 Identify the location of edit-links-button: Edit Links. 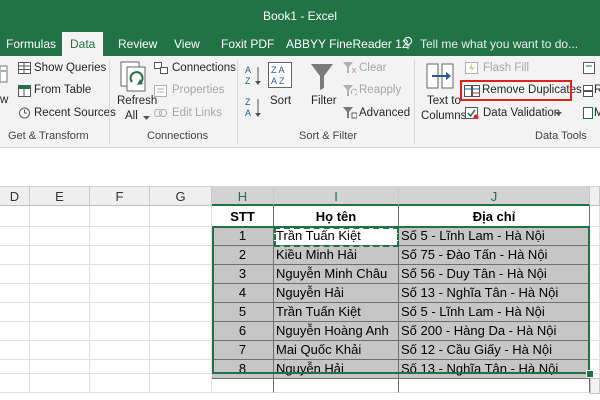
(197, 113).